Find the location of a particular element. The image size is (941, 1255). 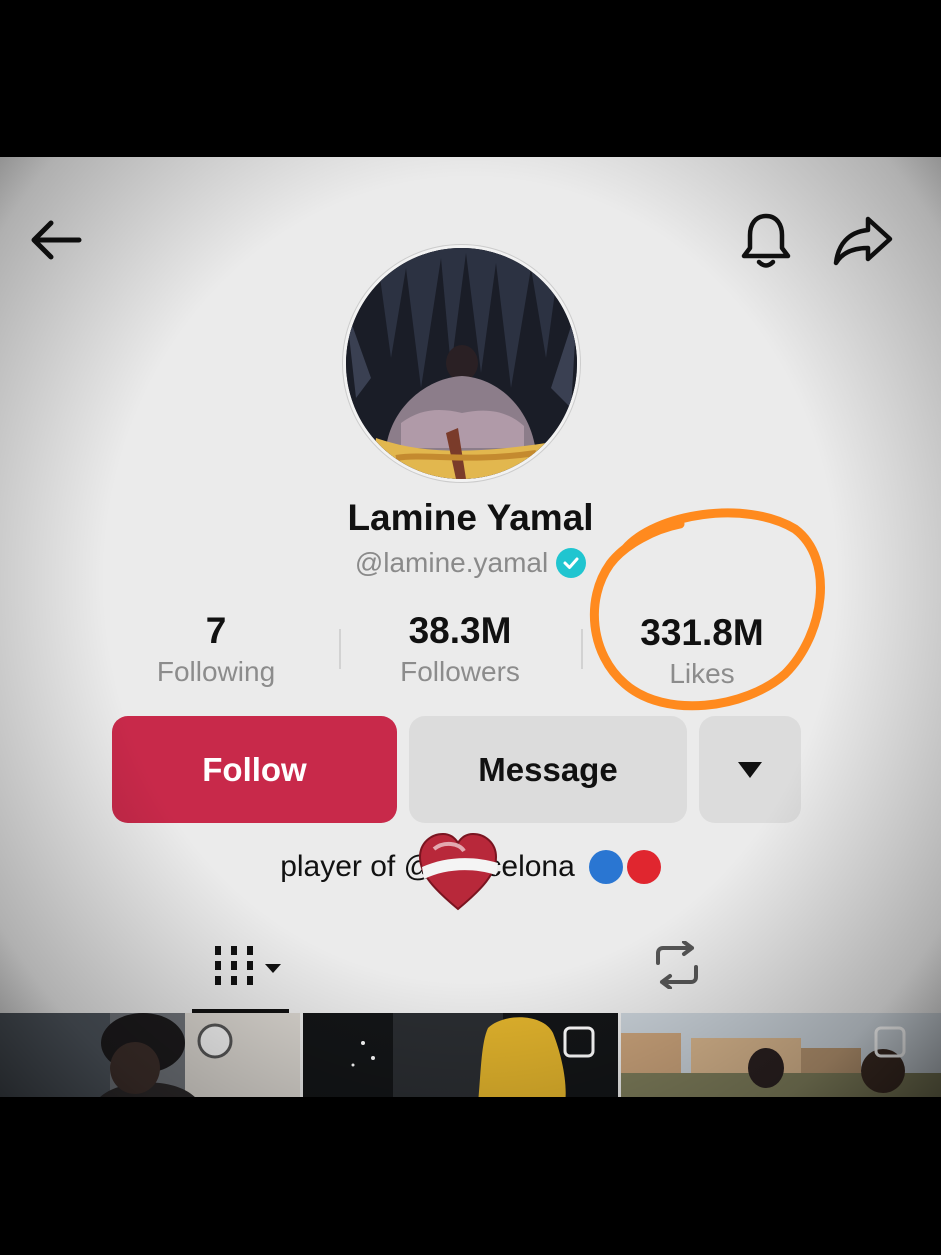

following-label: Following is located at coordinates (216, 671).